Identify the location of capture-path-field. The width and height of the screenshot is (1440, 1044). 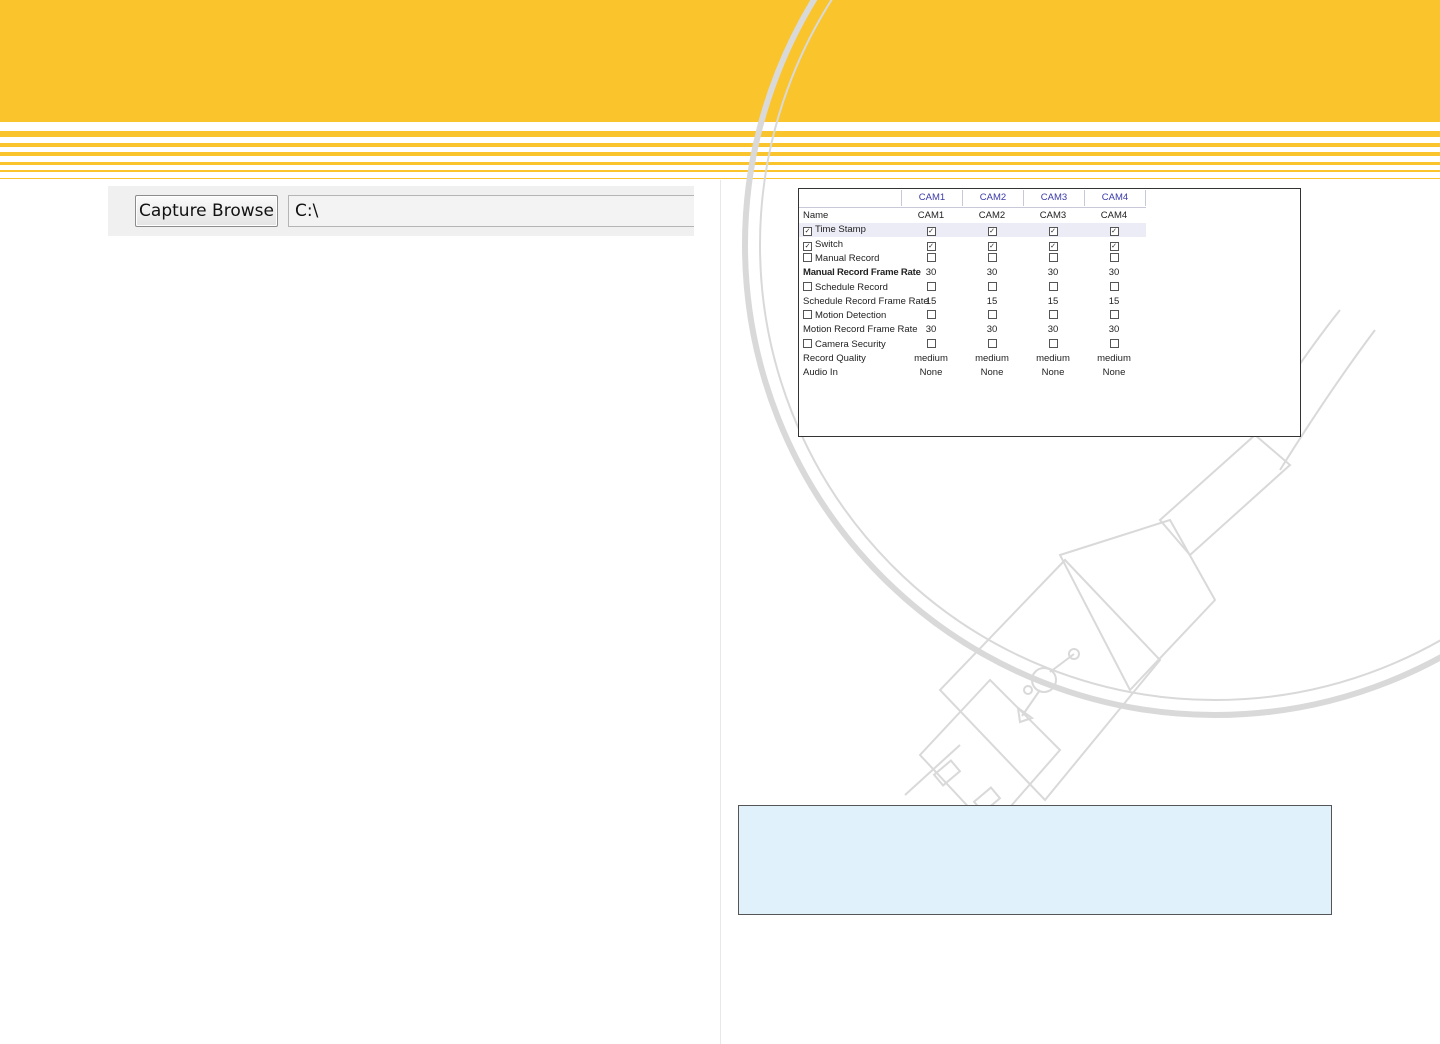
(491, 211).